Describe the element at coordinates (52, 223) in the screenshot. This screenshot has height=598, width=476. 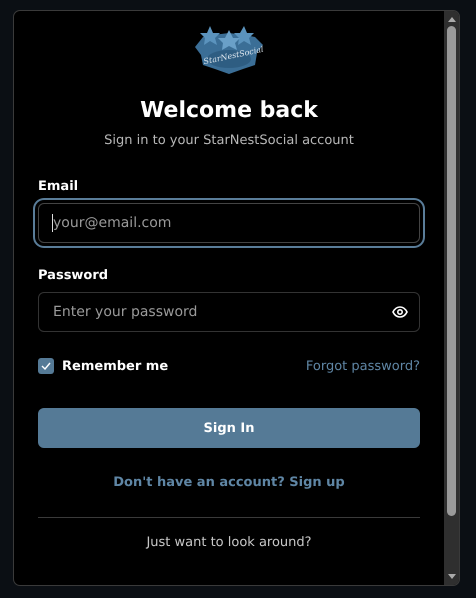
I see `text-cursor` at that location.